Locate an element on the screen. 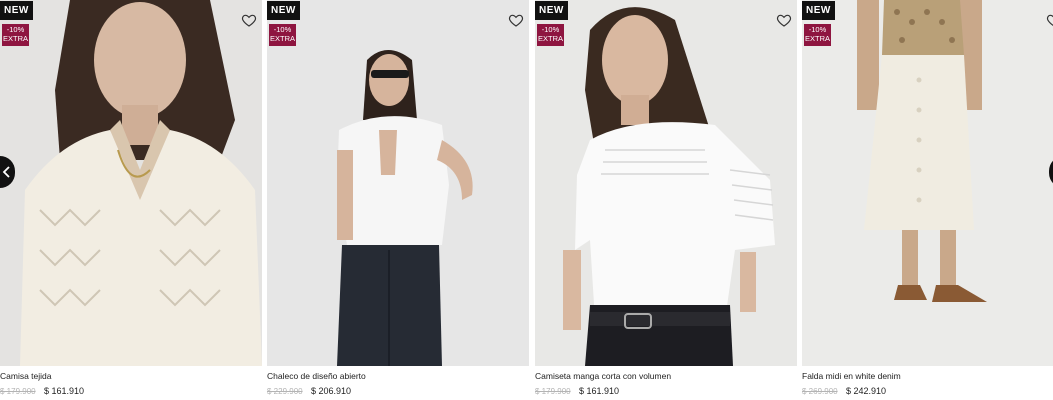 Image resolution: width=1053 pixels, height=400 pixels. product-name: Chaleco de diseño abierto is located at coordinates (316, 376).